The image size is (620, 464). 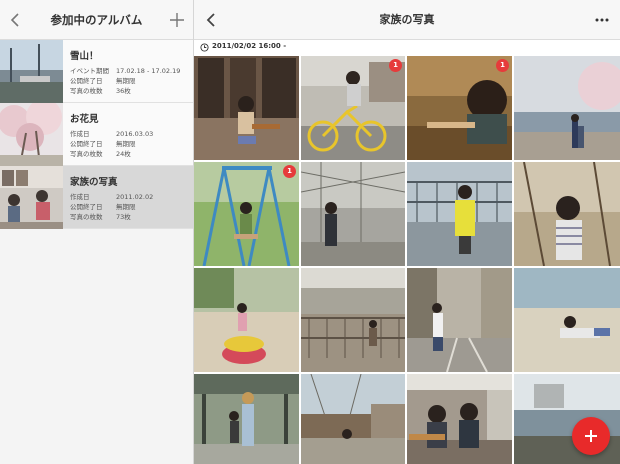 I want to click on album-meta-row: 写真の枚数 36枚, so click(x=100, y=91).